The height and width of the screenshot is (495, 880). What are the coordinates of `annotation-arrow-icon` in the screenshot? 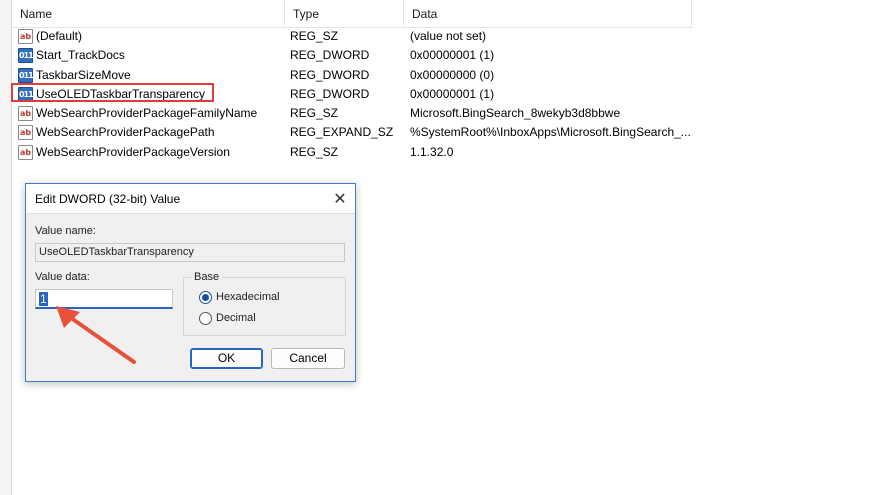 It's located at (96, 335).